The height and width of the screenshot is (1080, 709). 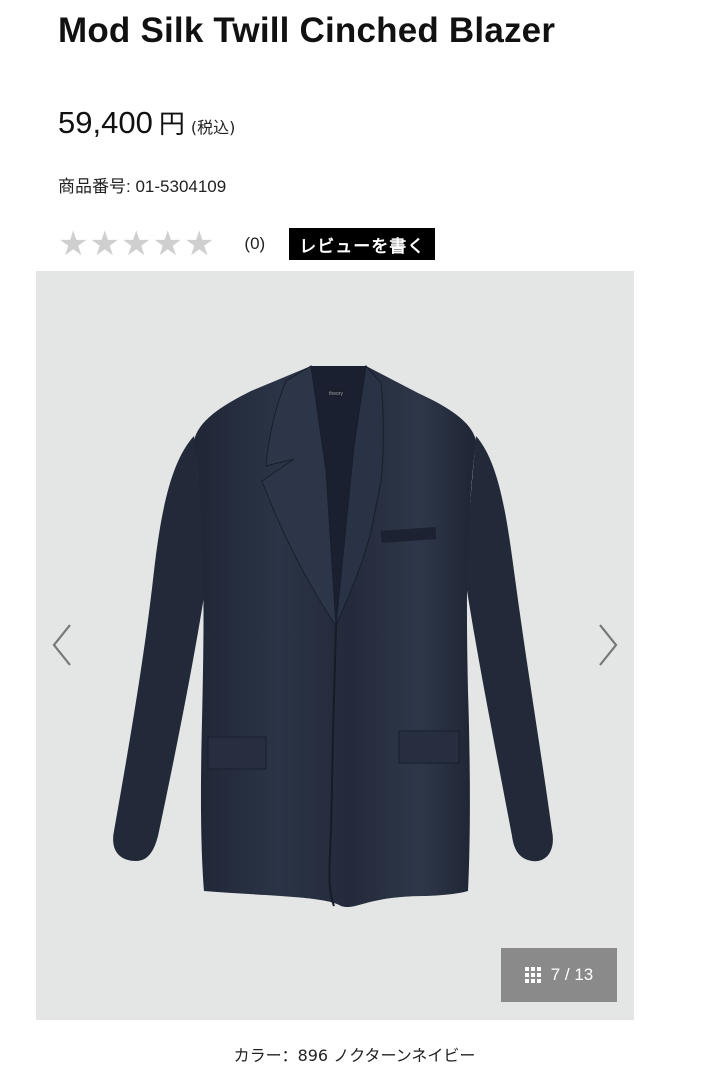 I want to click on chevron-left-icon, so click(x=61, y=645).